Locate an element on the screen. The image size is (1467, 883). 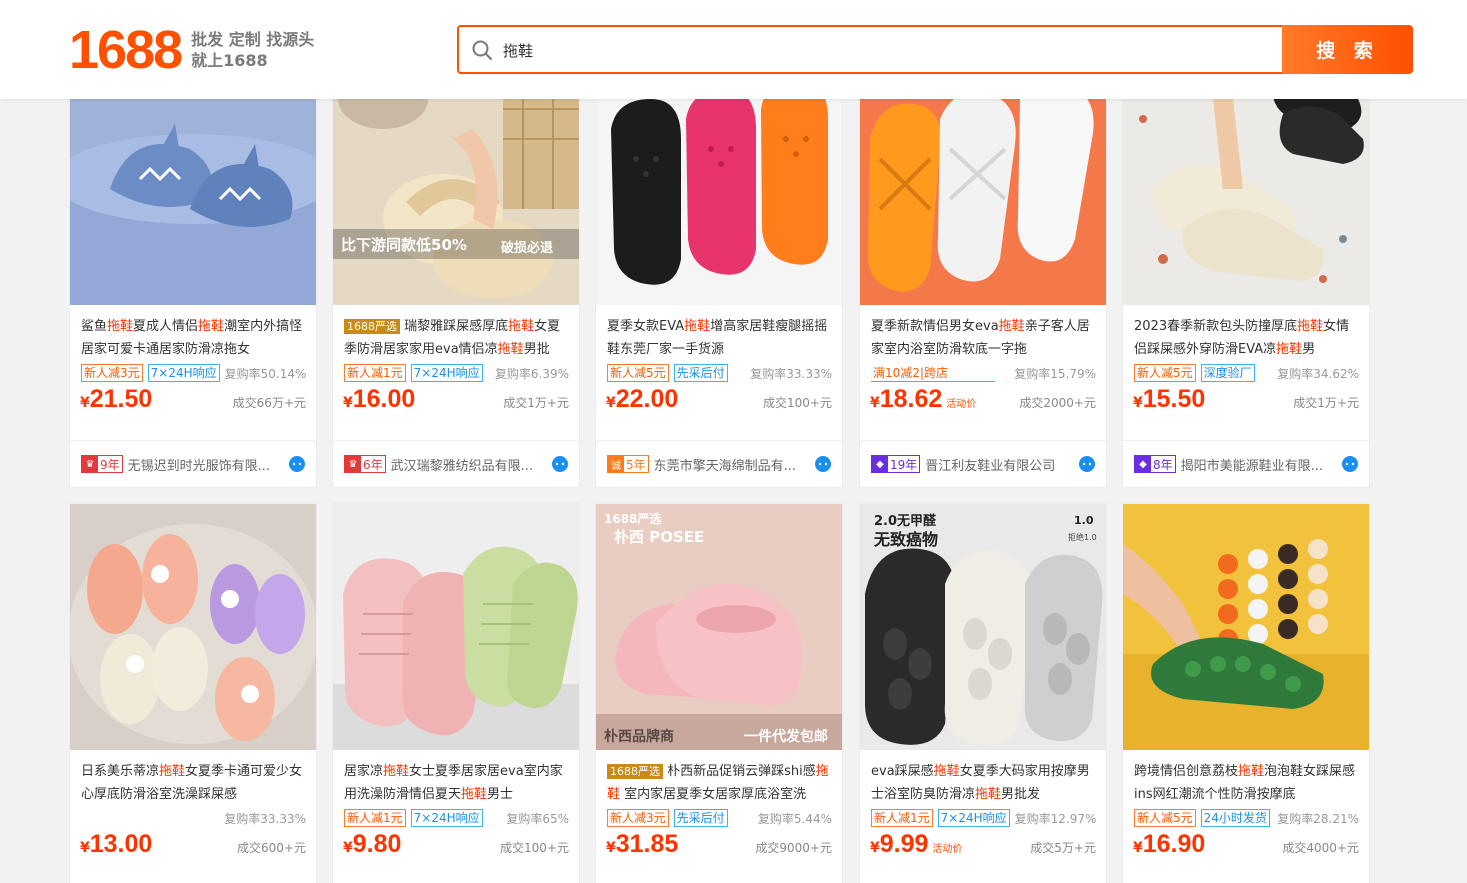
site-logo: 1688 批发 定制 找源头 就上1688 is located at coordinates (191, 50).